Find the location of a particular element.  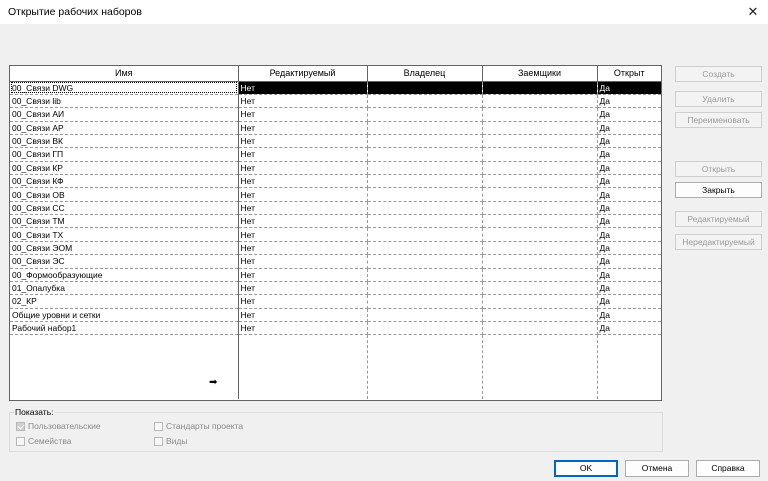

table-row: 00_Связи АР Нет Да is located at coordinates (335, 128).